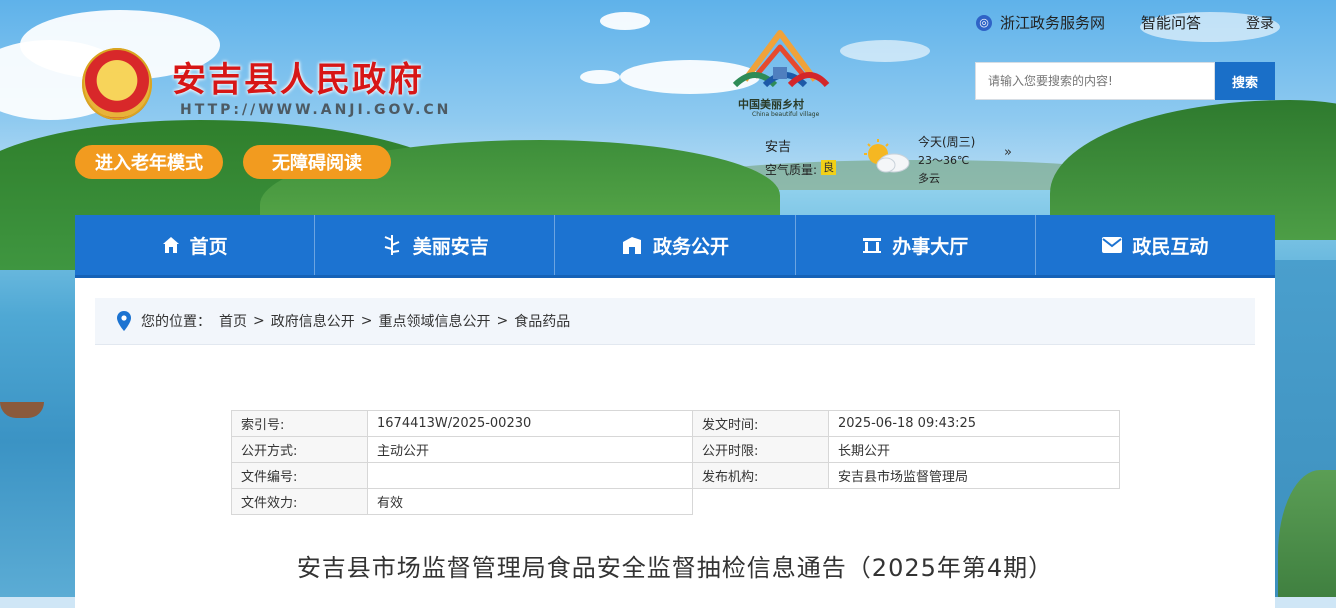  Describe the element at coordinates (233, 321) in the screenshot. I see `breadcrumb-item-home: 首页` at that location.